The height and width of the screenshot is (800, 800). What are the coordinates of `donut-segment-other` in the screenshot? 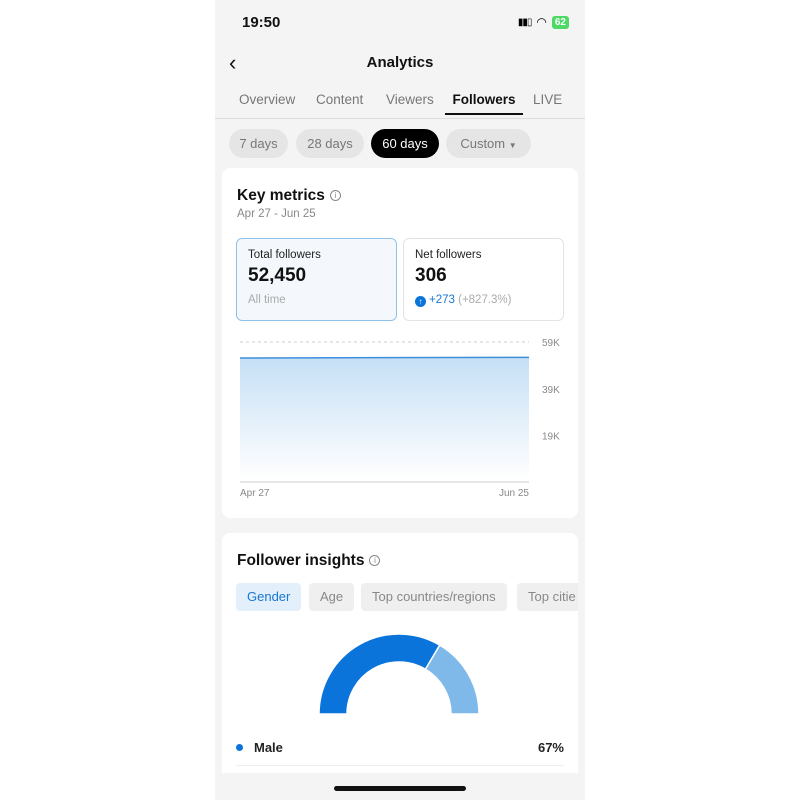 It's located at (452, 679).